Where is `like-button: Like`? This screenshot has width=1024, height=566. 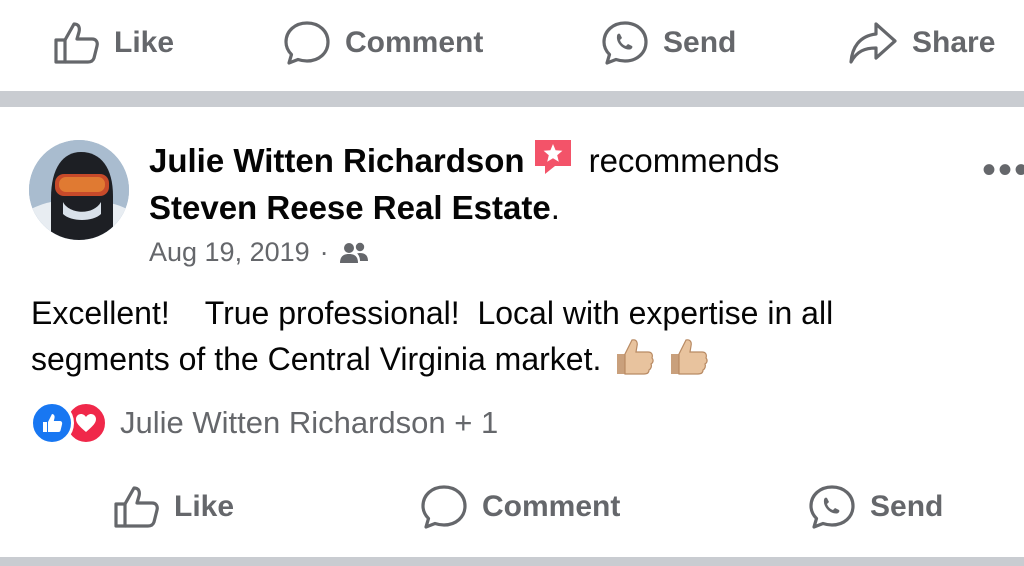
like-button: Like is located at coordinates (173, 507).